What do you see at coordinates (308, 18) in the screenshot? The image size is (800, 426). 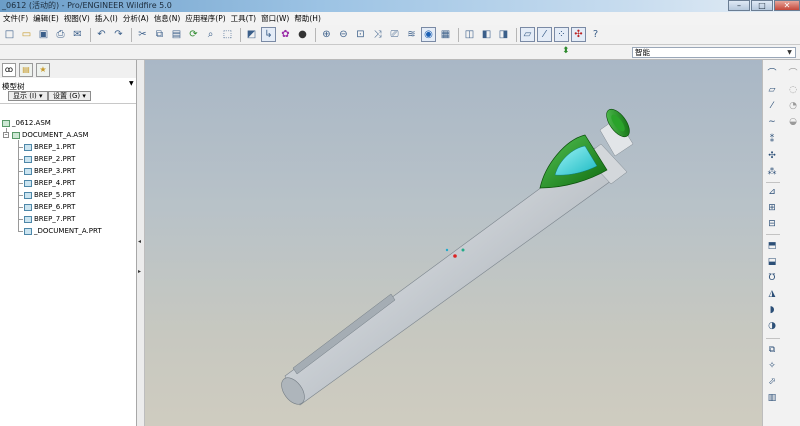 I see `menu-help: 帮助(H)` at bounding box center [308, 18].